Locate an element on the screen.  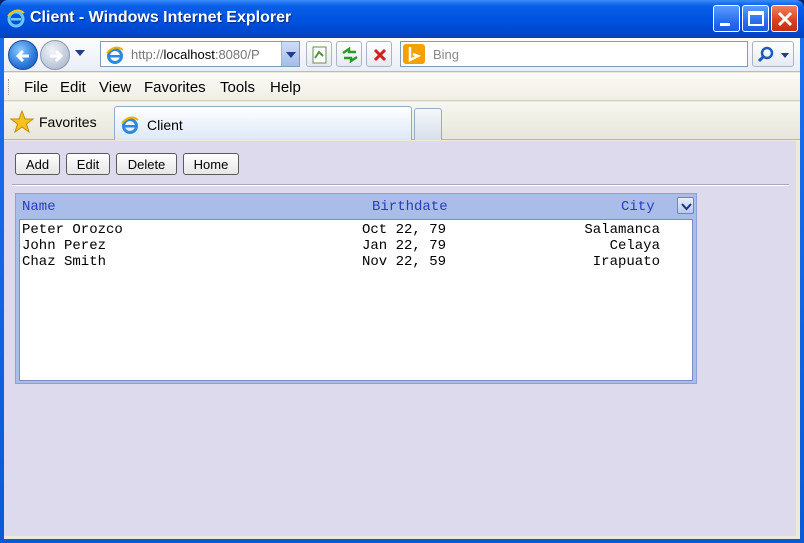
forward-arrow-icon is located at coordinates (57, 56).